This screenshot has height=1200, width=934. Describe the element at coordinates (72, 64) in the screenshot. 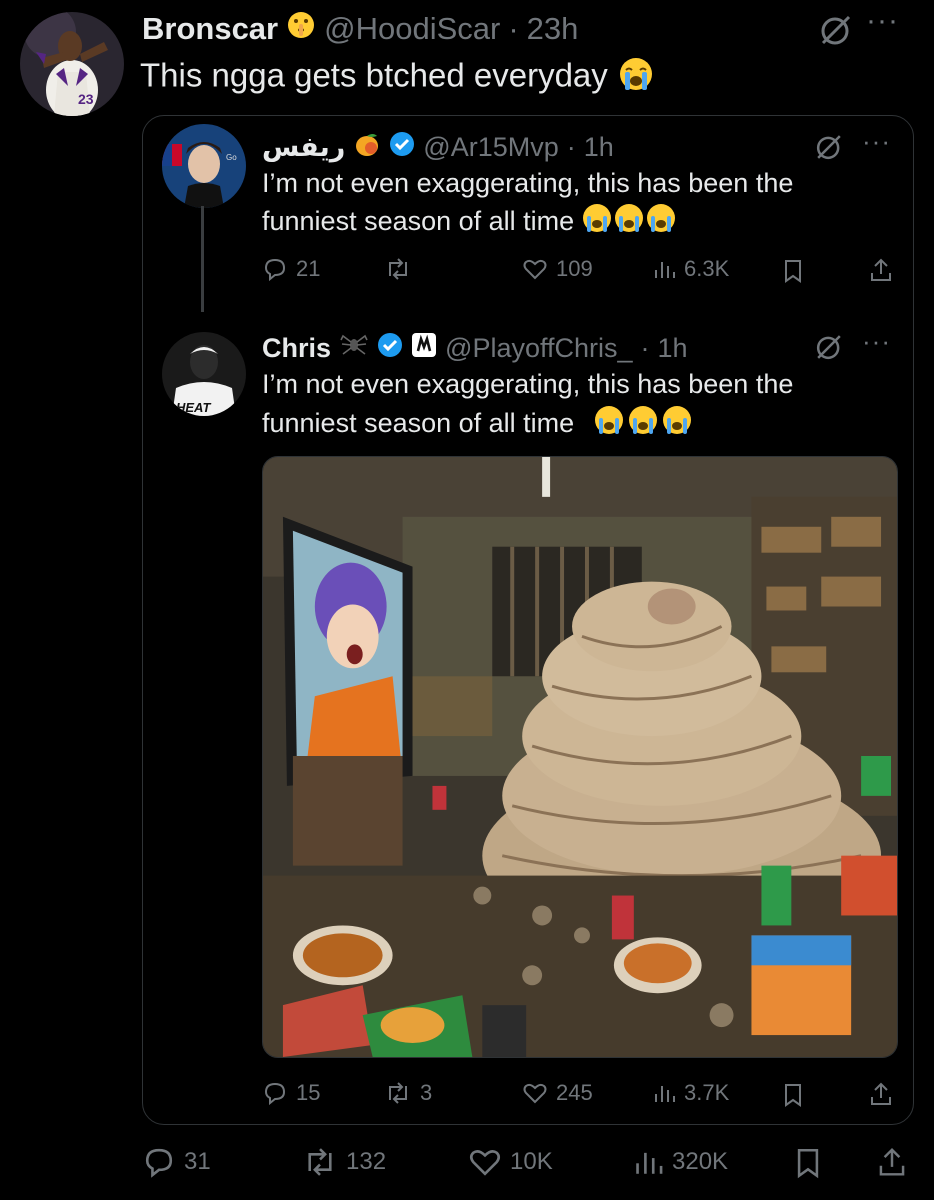

I see `main-author-avatar: 23` at that location.